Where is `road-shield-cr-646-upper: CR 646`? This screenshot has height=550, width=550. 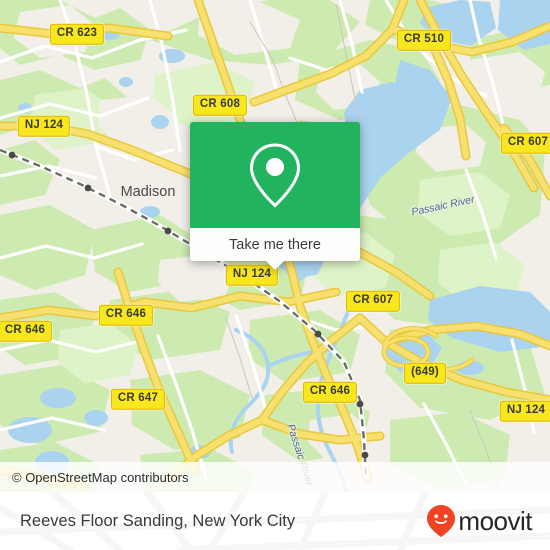 road-shield-cr-646-upper: CR 646 is located at coordinates (126, 315).